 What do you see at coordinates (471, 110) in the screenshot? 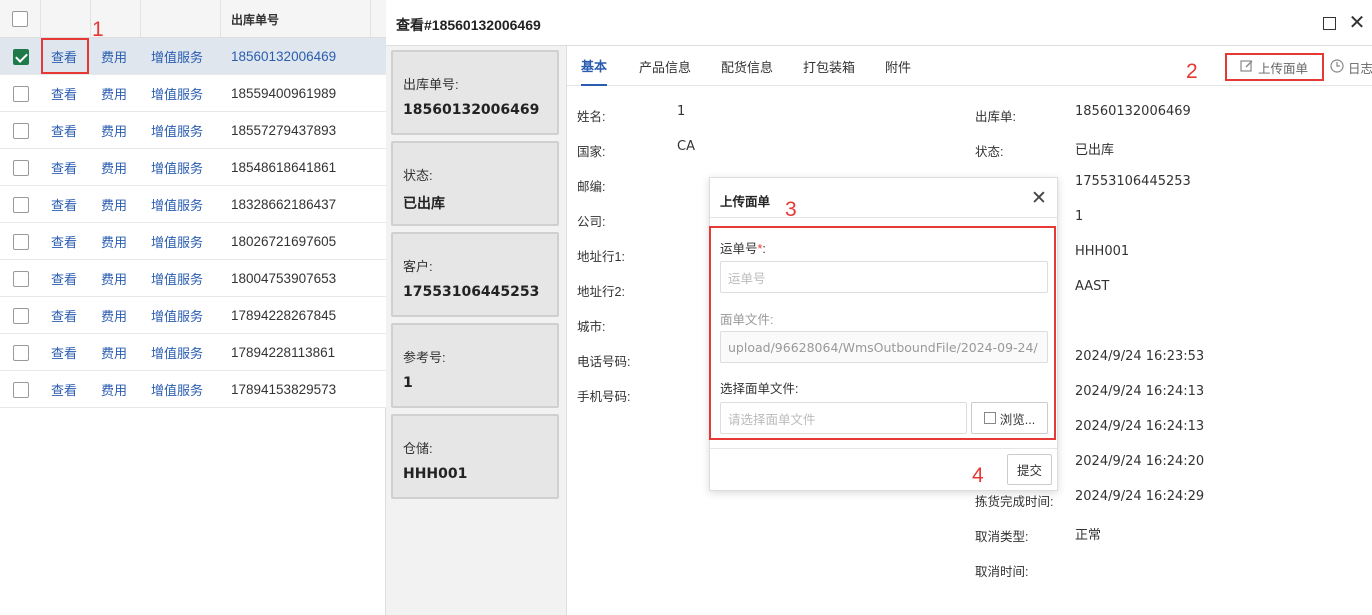
I see `card-value: 18560132006469` at bounding box center [471, 110].